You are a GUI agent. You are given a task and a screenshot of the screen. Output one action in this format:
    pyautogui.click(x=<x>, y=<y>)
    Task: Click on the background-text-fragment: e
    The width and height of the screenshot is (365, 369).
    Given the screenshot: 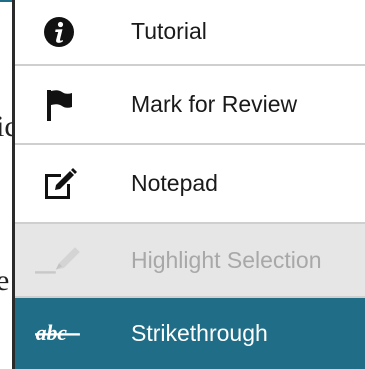 What is the action you would take?
    pyautogui.click(x=5, y=280)
    